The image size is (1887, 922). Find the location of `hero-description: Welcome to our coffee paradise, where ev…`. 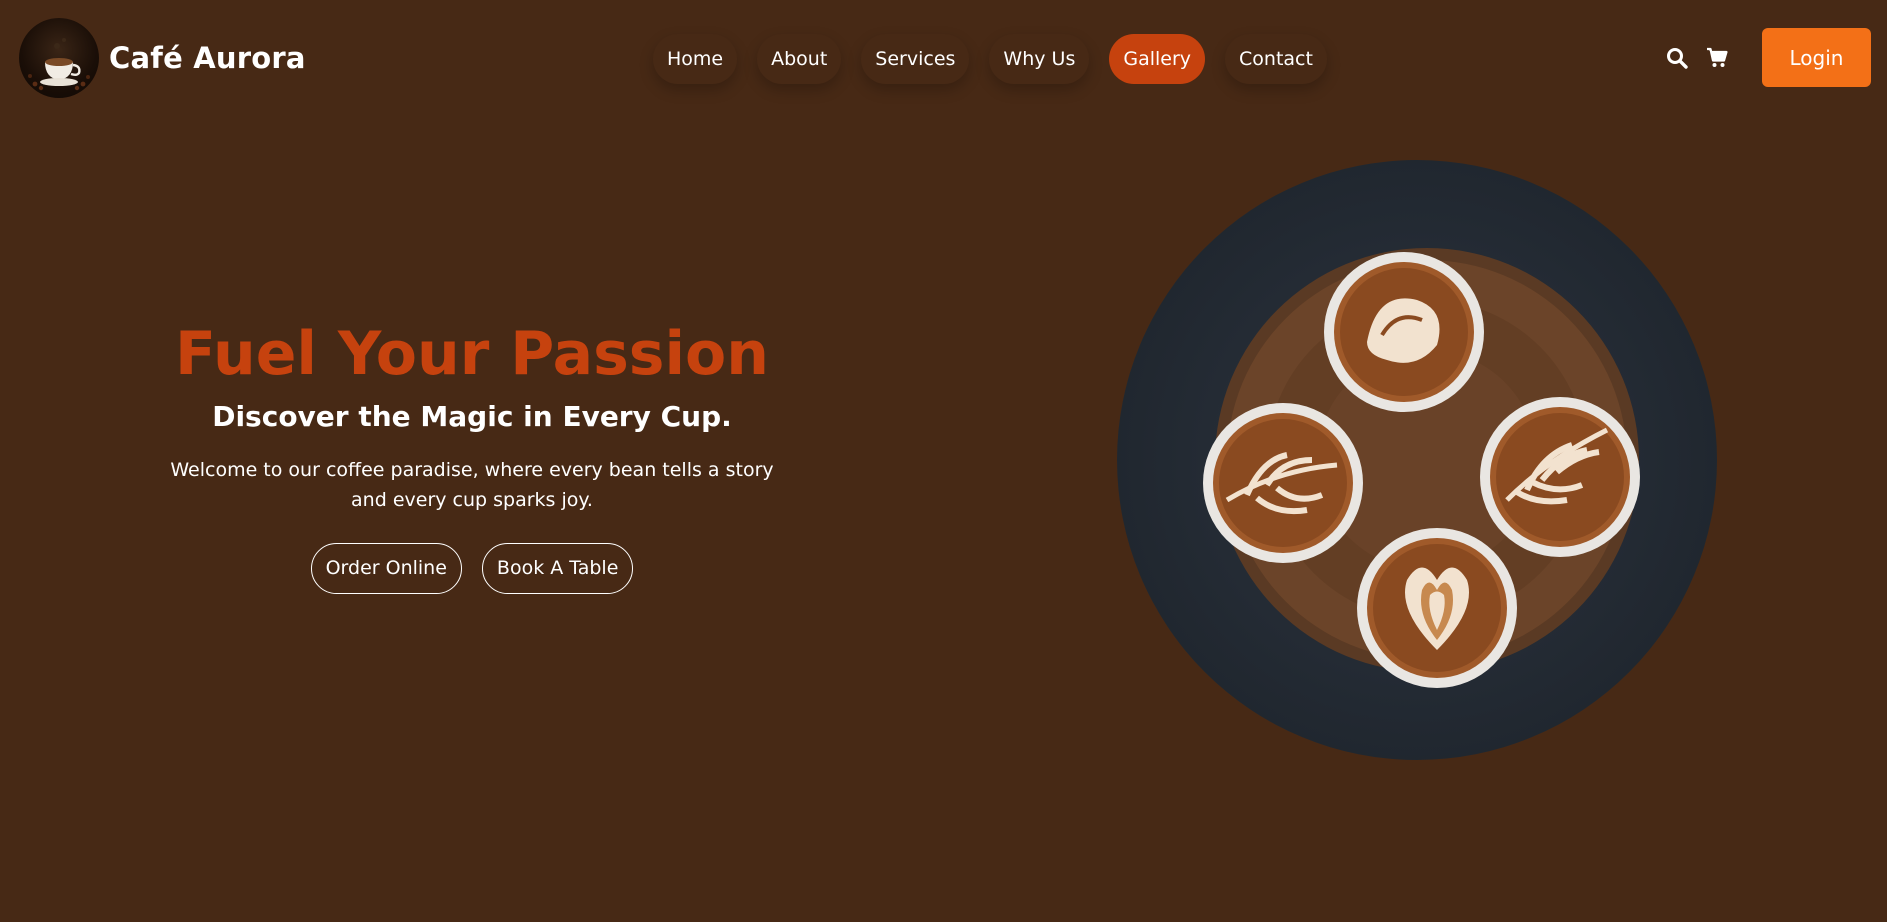

hero-description: Welcome to our coffee paradise, where ev… is located at coordinates (472, 485).